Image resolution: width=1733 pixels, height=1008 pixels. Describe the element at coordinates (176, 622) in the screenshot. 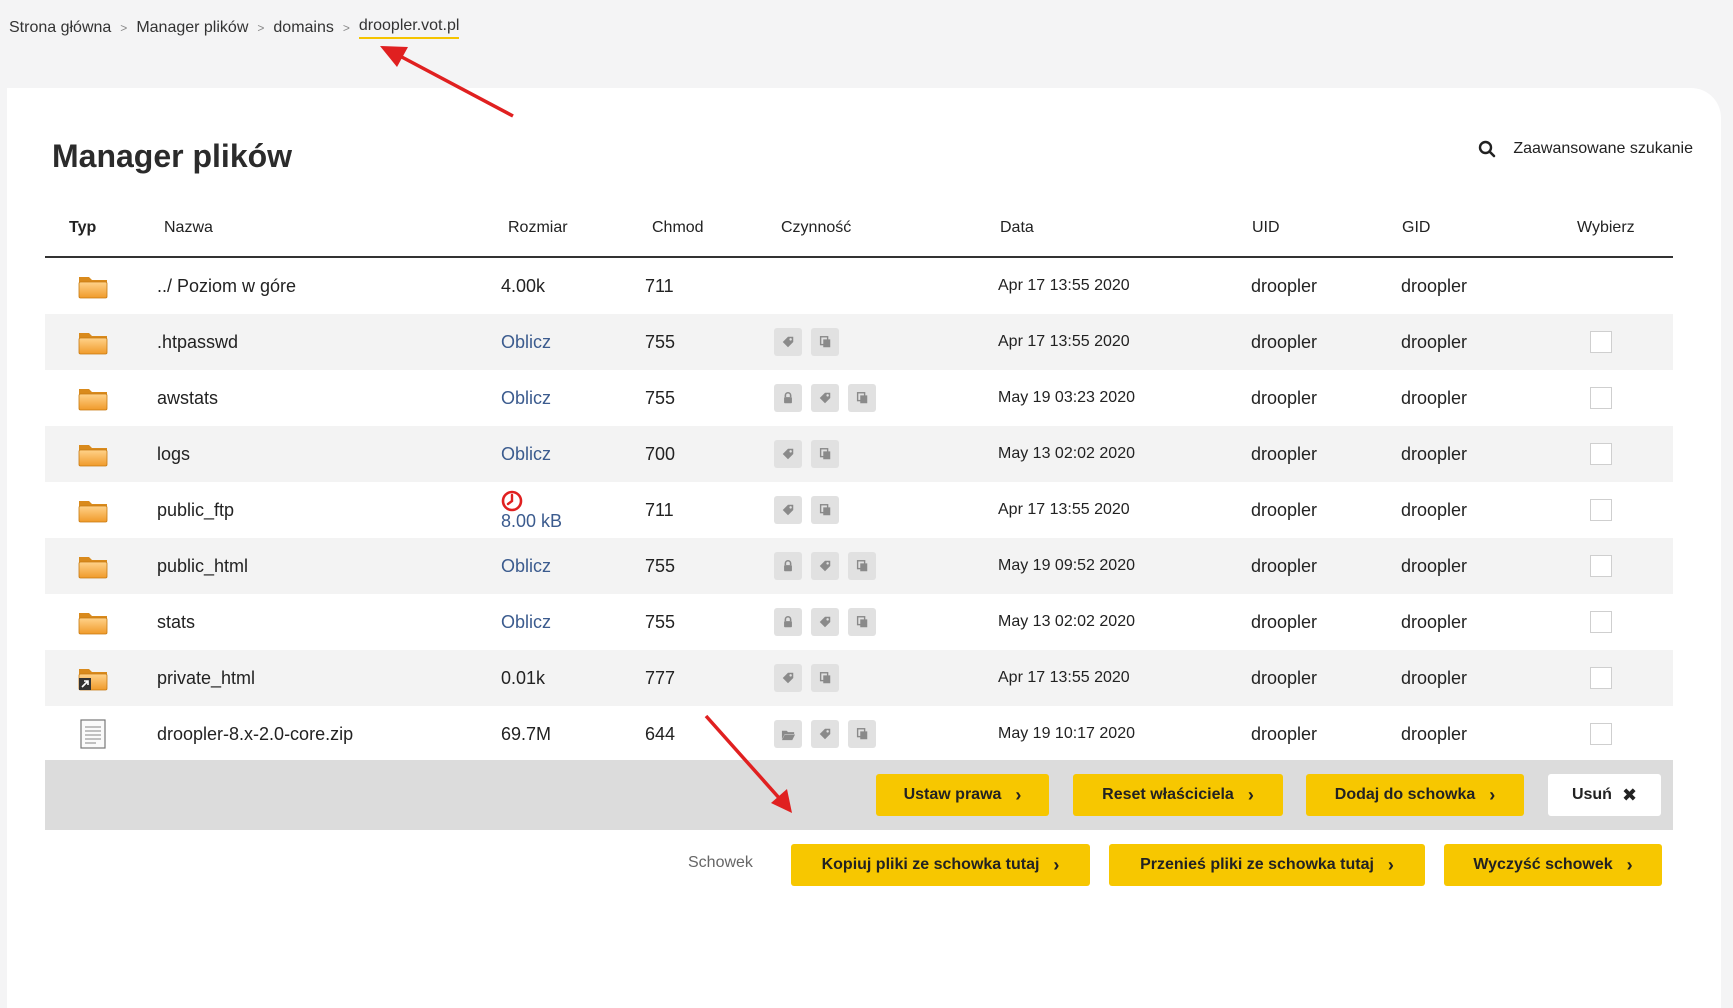

I see `file-name: stats` at that location.